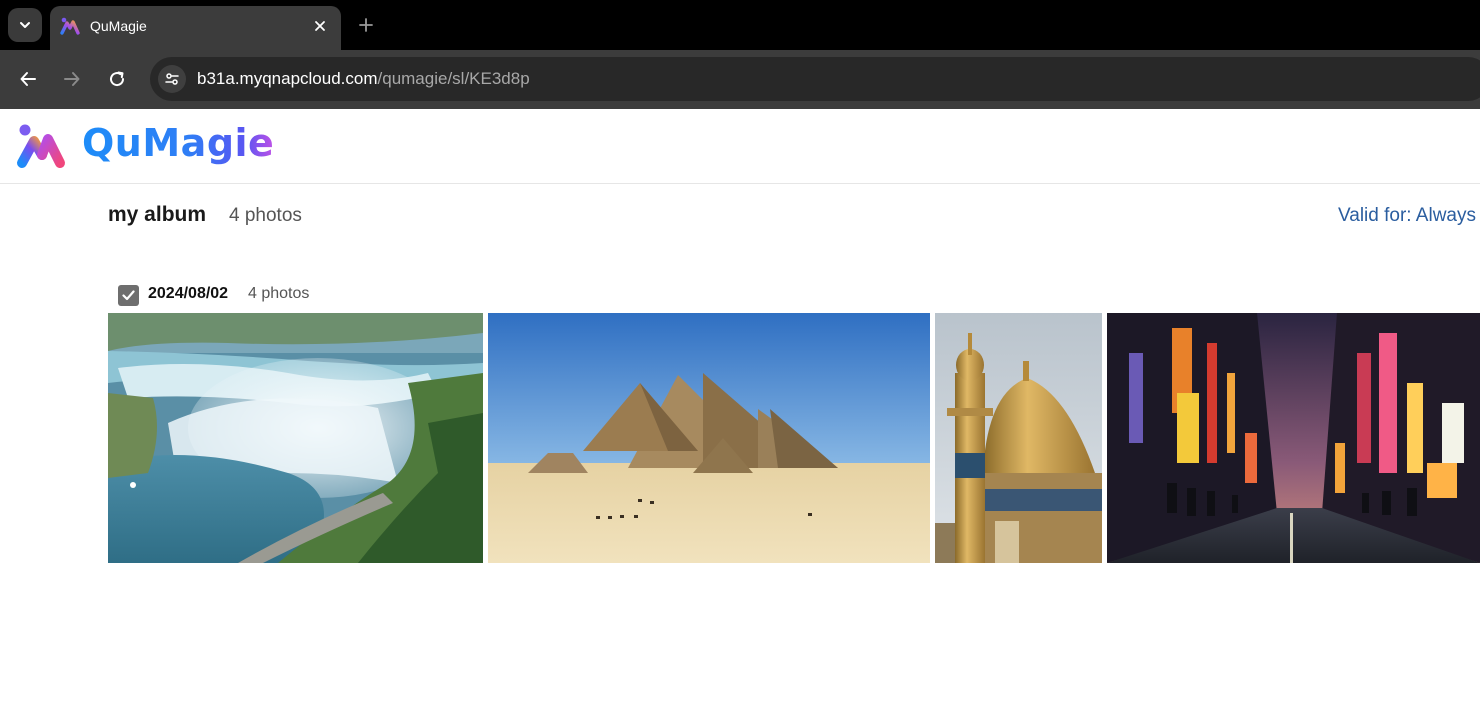 This screenshot has height=705, width=1480. What do you see at coordinates (453, 78) in the screenshot?
I see `url-path: /qumagie/sl/KE3d8p` at bounding box center [453, 78].